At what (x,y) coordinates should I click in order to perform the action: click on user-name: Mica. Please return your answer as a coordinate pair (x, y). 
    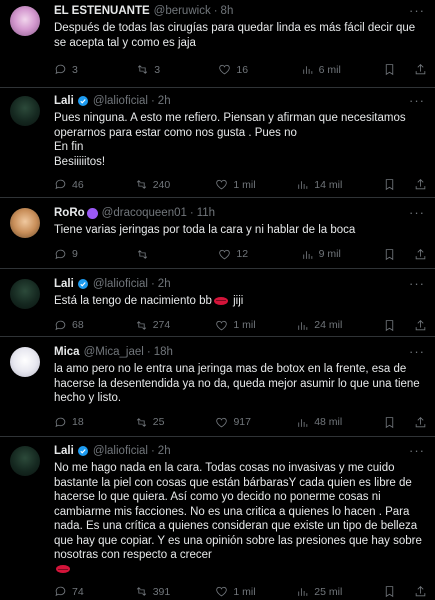
    Looking at the image, I should click on (67, 352).